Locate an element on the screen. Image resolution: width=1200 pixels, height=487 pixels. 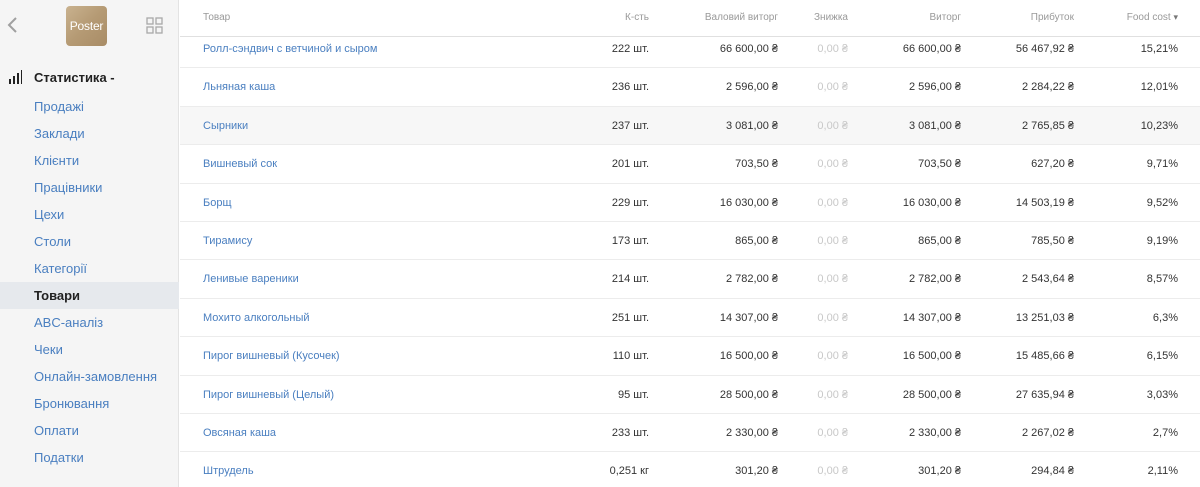
sidebar-item: Товари is located at coordinates (89, 295).